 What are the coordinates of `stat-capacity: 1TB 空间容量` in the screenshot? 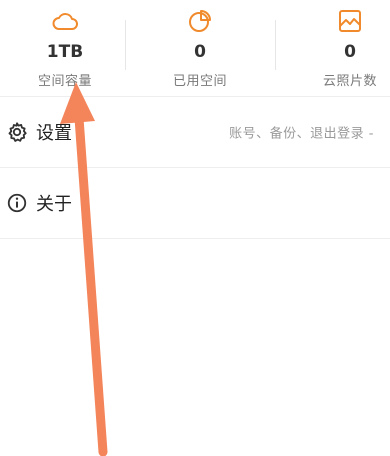 It's located at (65, 48).